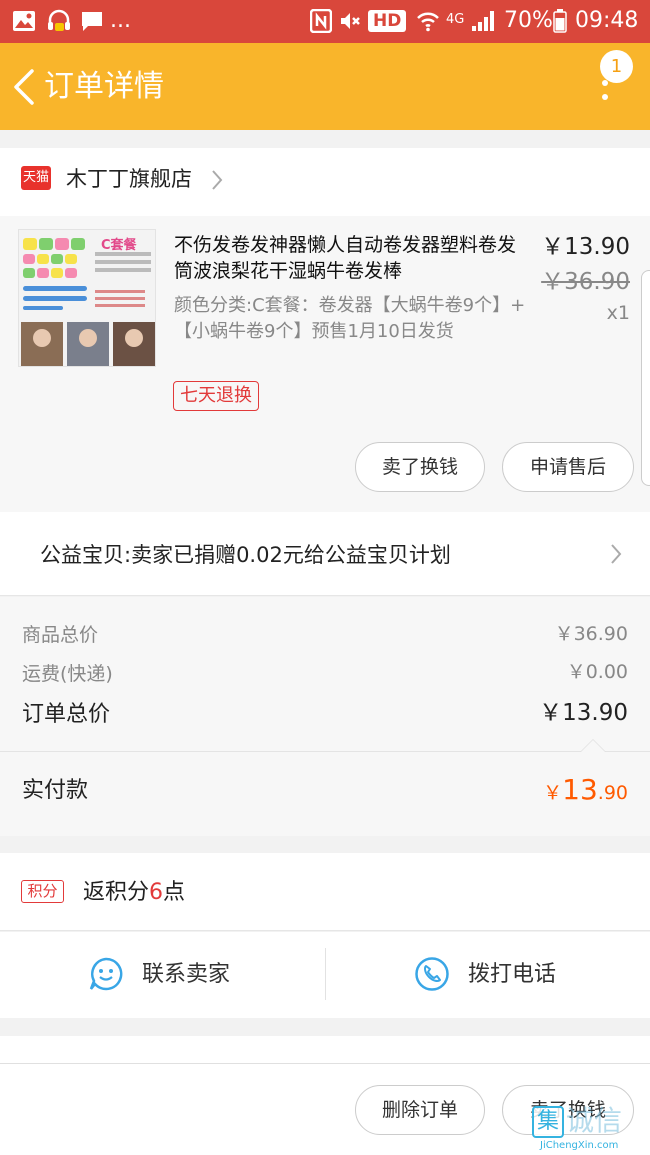  Describe the element at coordinates (420, 1110) in the screenshot. I see `delete-order-button: 删除订单` at that location.